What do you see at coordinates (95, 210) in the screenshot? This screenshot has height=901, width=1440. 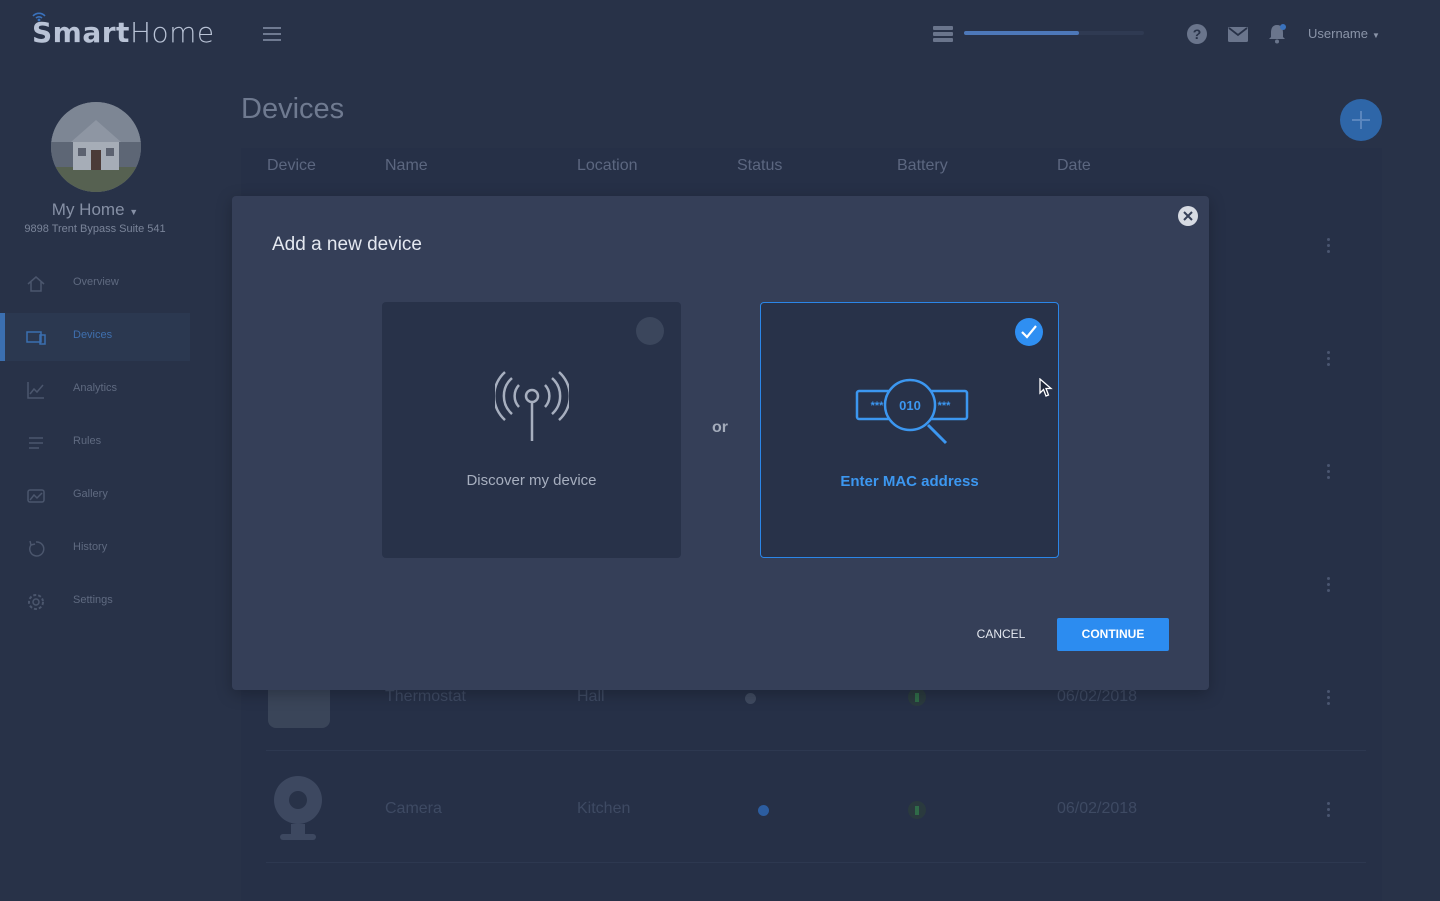 I see `home-selector: My Home ▼` at bounding box center [95, 210].